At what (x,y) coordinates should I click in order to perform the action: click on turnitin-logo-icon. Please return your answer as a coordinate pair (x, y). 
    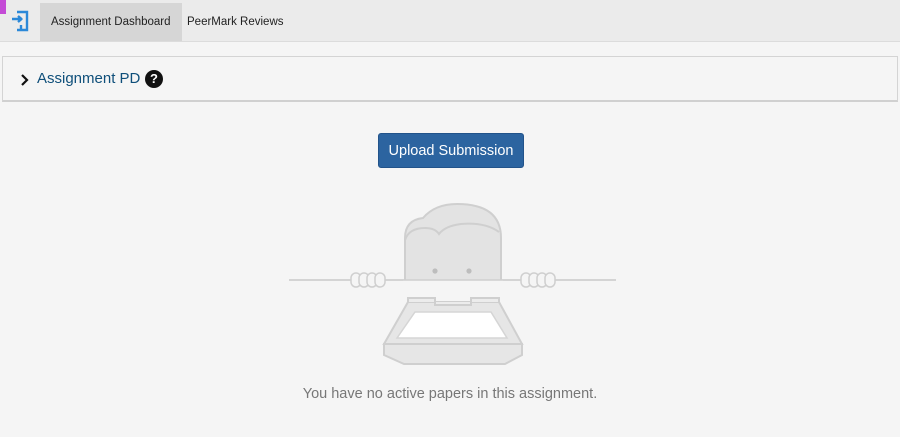
    Looking at the image, I should click on (20, 21).